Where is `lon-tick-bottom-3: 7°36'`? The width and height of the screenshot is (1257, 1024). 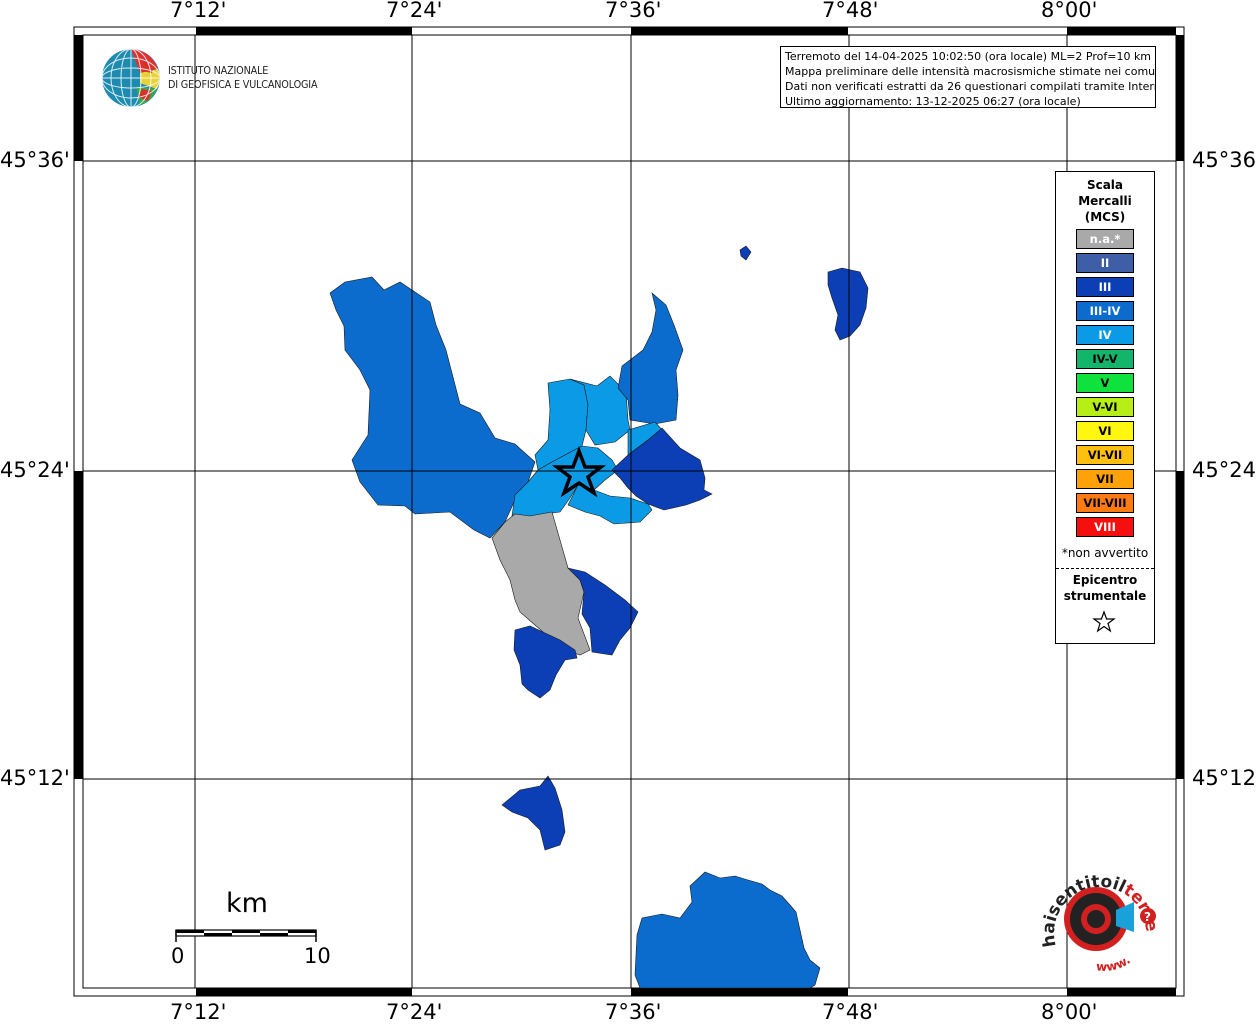
lon-tick-bottom-3: 7°36' is located at coordinates (633, 1012).